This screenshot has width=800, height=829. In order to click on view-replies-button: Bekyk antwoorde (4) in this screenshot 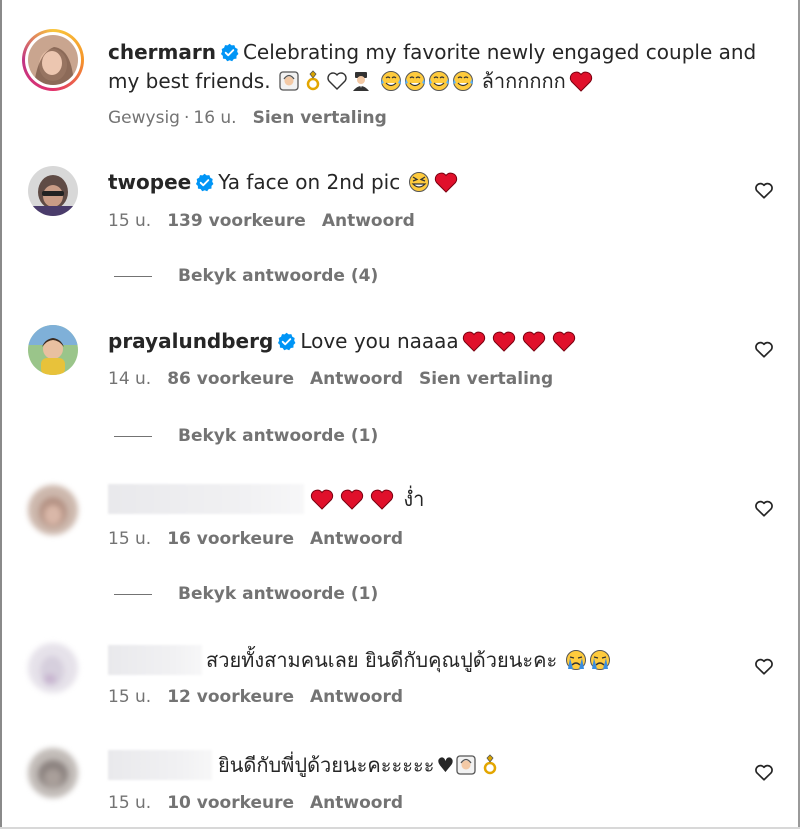, I will do `click(246, 276)`.